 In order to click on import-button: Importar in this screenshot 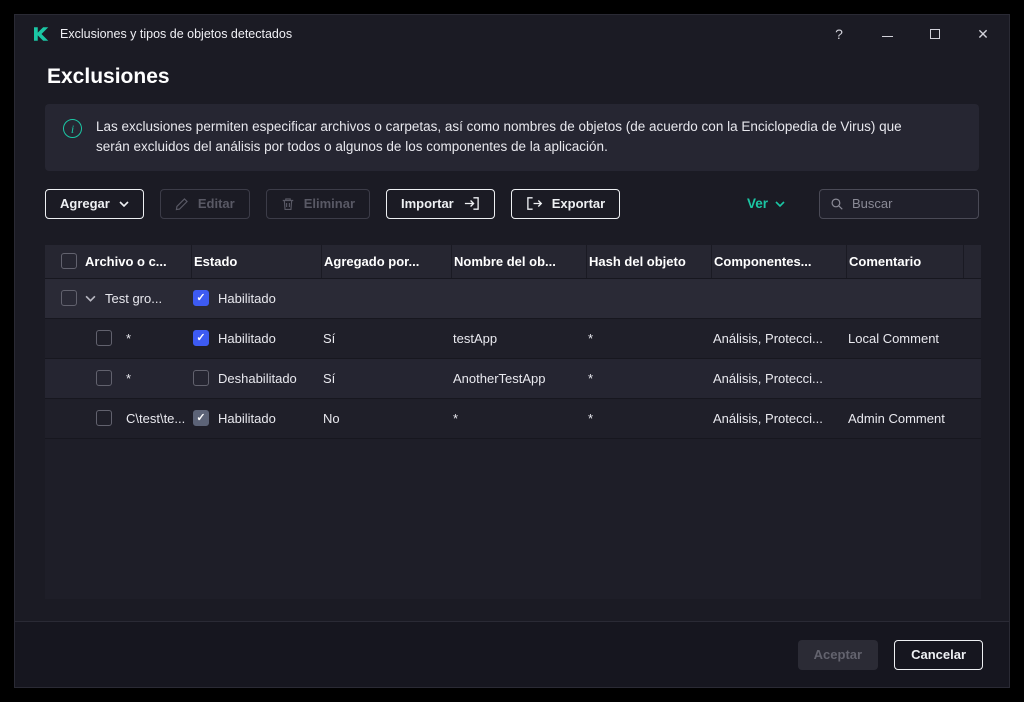, I will do `click(440, 203)`.